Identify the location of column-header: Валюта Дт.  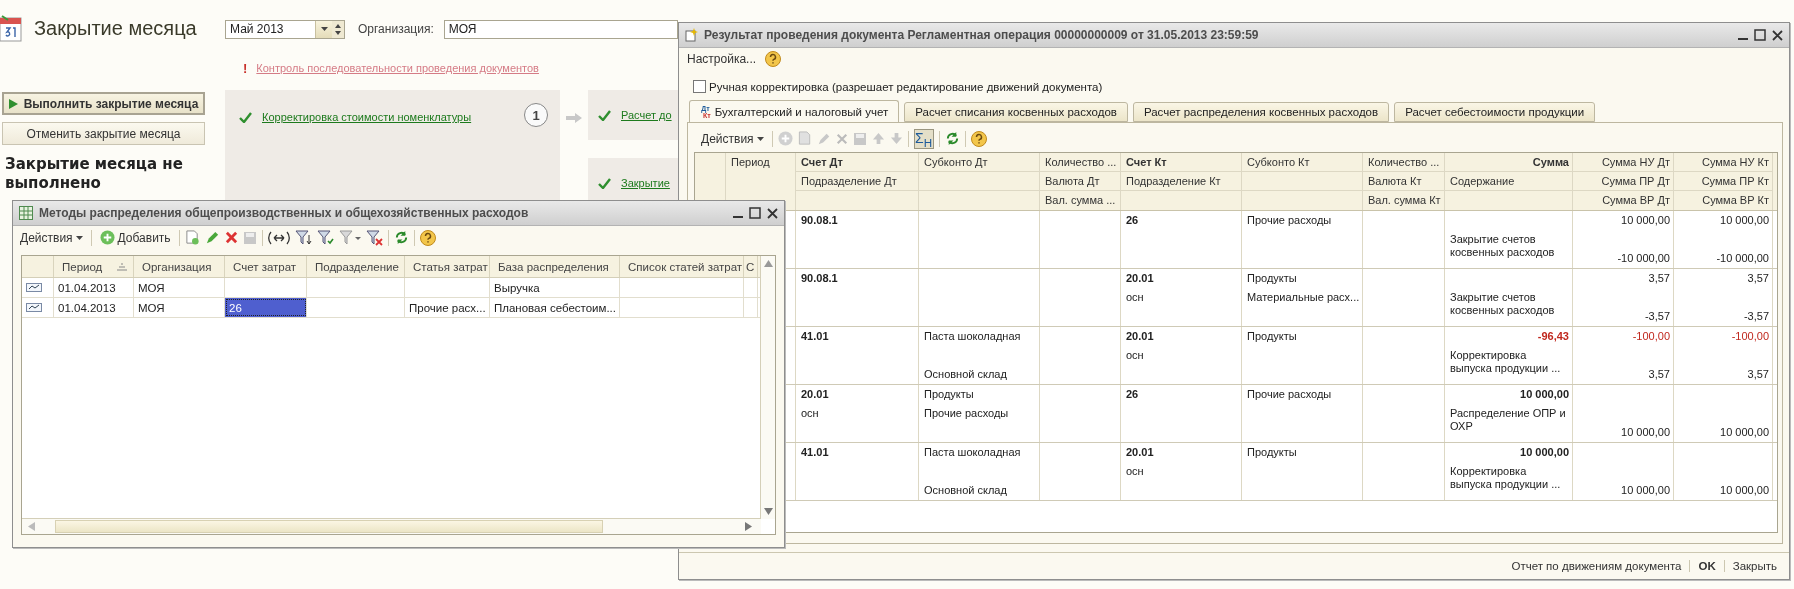
(1072, 181).